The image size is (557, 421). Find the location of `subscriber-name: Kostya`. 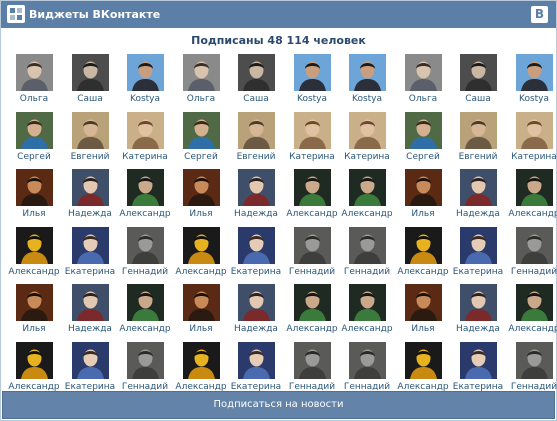

subscriber-name: Kostya is located at coordinates (312, 99).